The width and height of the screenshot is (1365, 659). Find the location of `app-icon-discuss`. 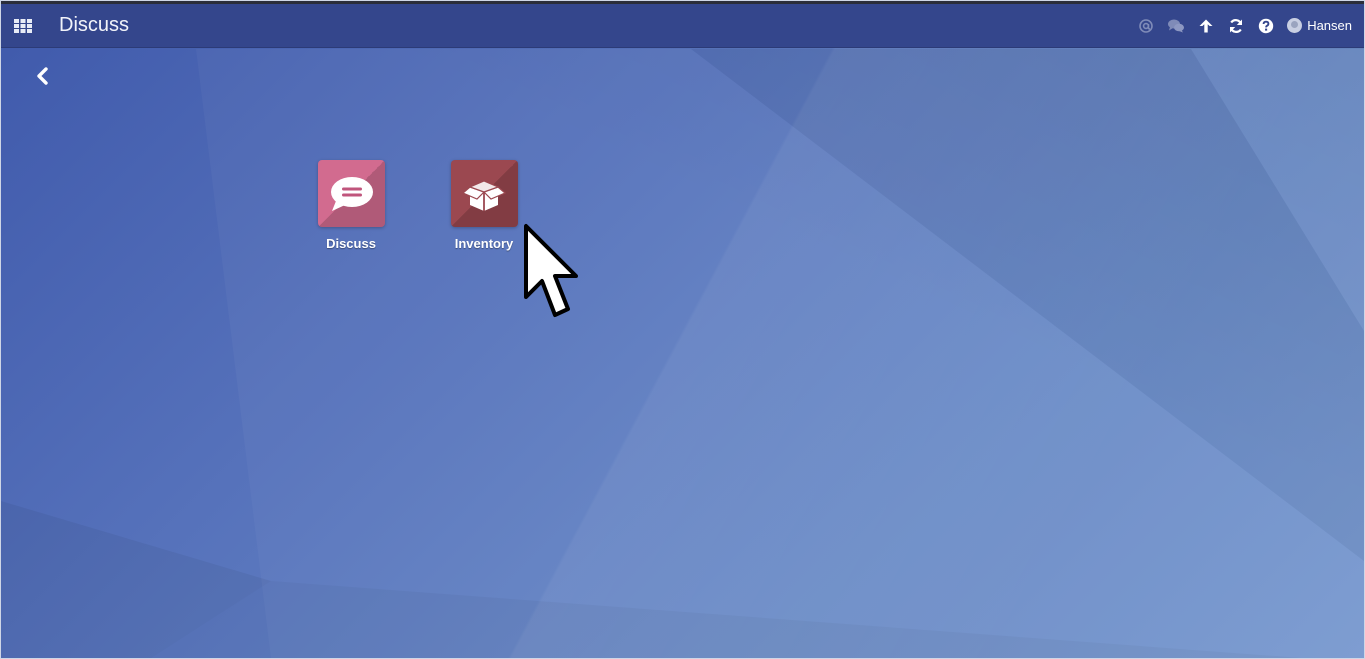

app-icon-discuss is located at coordinates (351, 193).